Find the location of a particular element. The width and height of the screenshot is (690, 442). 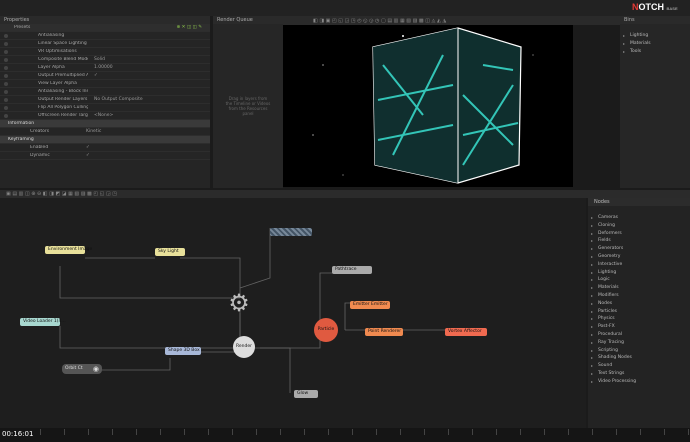

node-category-item: Shading Nodes is located at coordinates (639, 358).